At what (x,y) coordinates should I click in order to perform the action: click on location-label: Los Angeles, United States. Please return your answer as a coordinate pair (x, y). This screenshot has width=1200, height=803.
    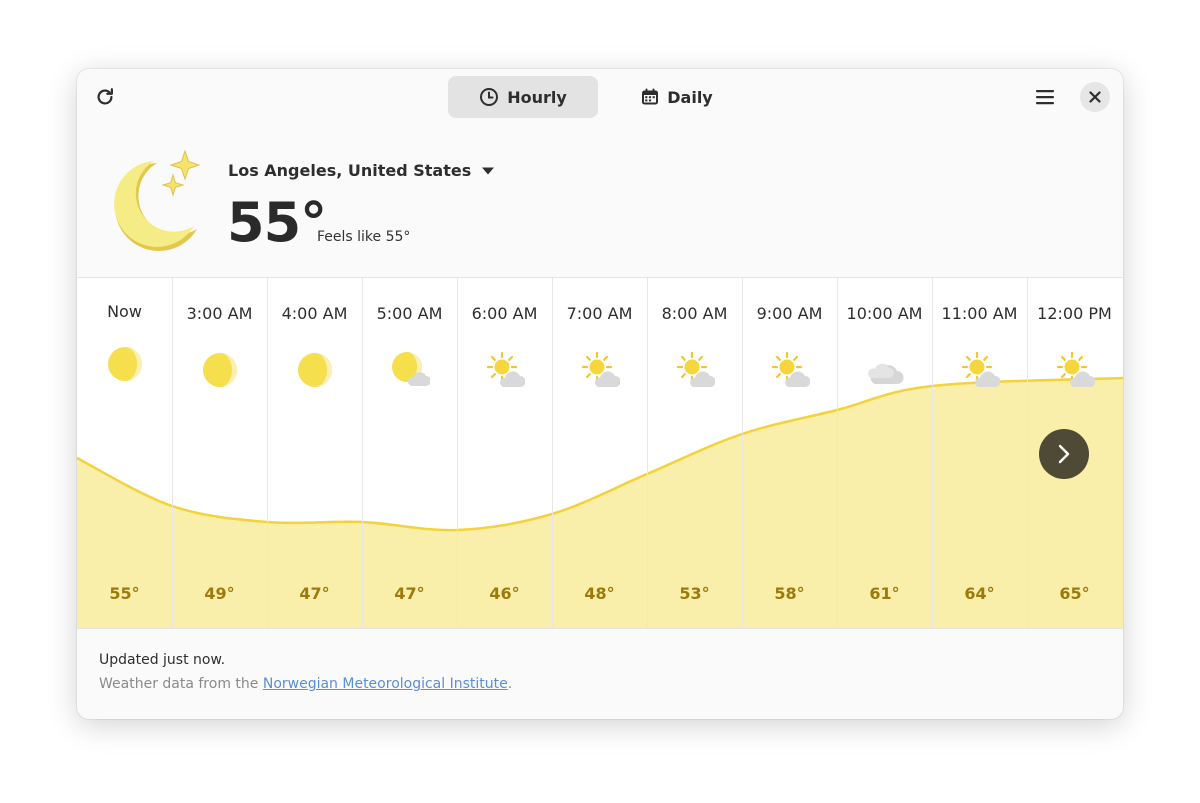
    Looking at the image, I should click on (350, 170).